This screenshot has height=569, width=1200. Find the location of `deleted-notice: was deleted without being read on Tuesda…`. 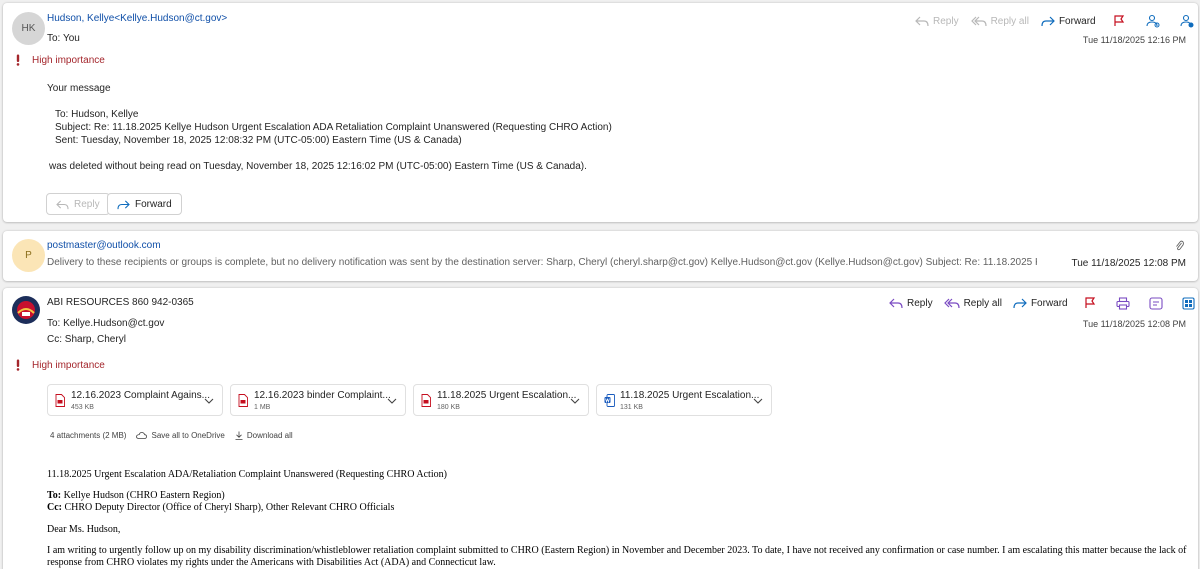

deleted-notice: was deleted without being read on Tuesda… is located at coordinates (318, 166).